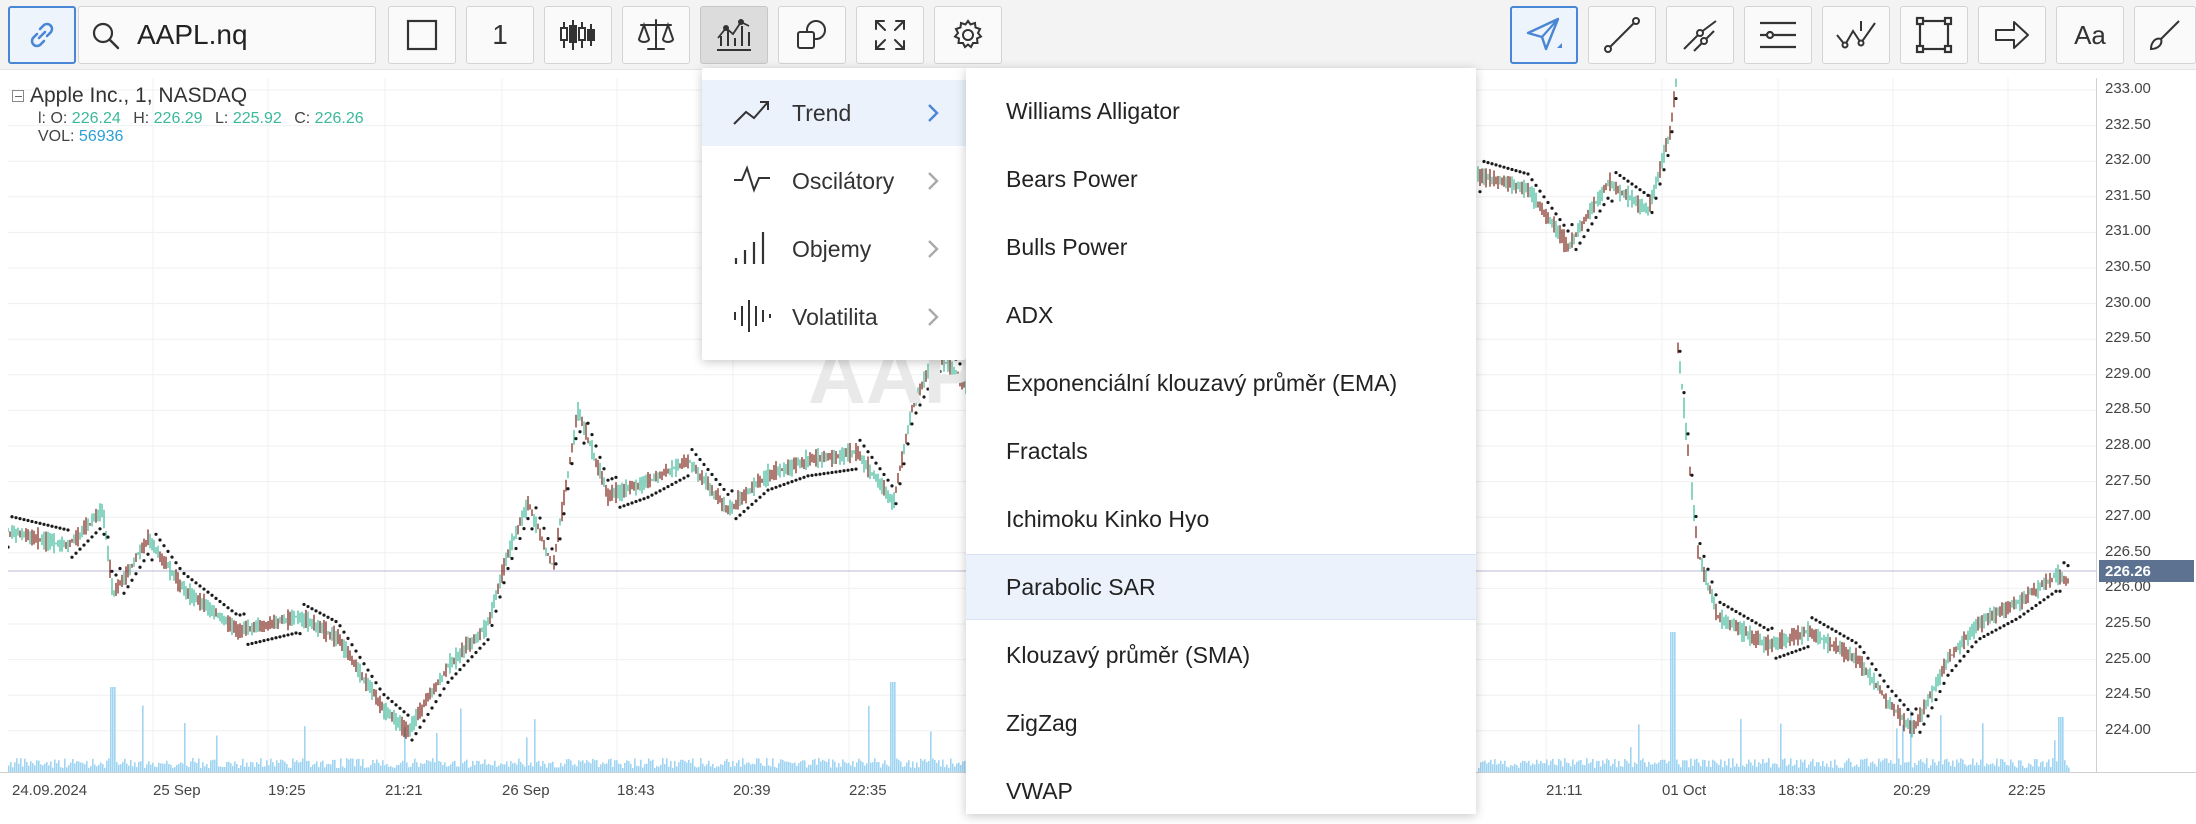  What do you see at coordinates (2165, 35) in the screenshot?
I see `brush-tool-button` at bounding box center [2165, 35].